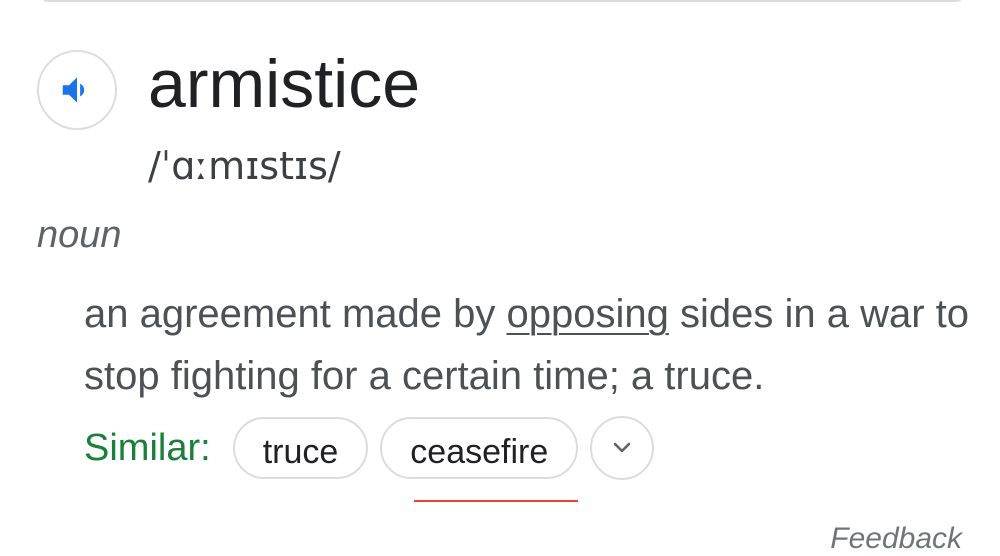  Describe the element at coordinates (300, 448) in the screenshot. I see `similar-chip-truce: truce` at that location.